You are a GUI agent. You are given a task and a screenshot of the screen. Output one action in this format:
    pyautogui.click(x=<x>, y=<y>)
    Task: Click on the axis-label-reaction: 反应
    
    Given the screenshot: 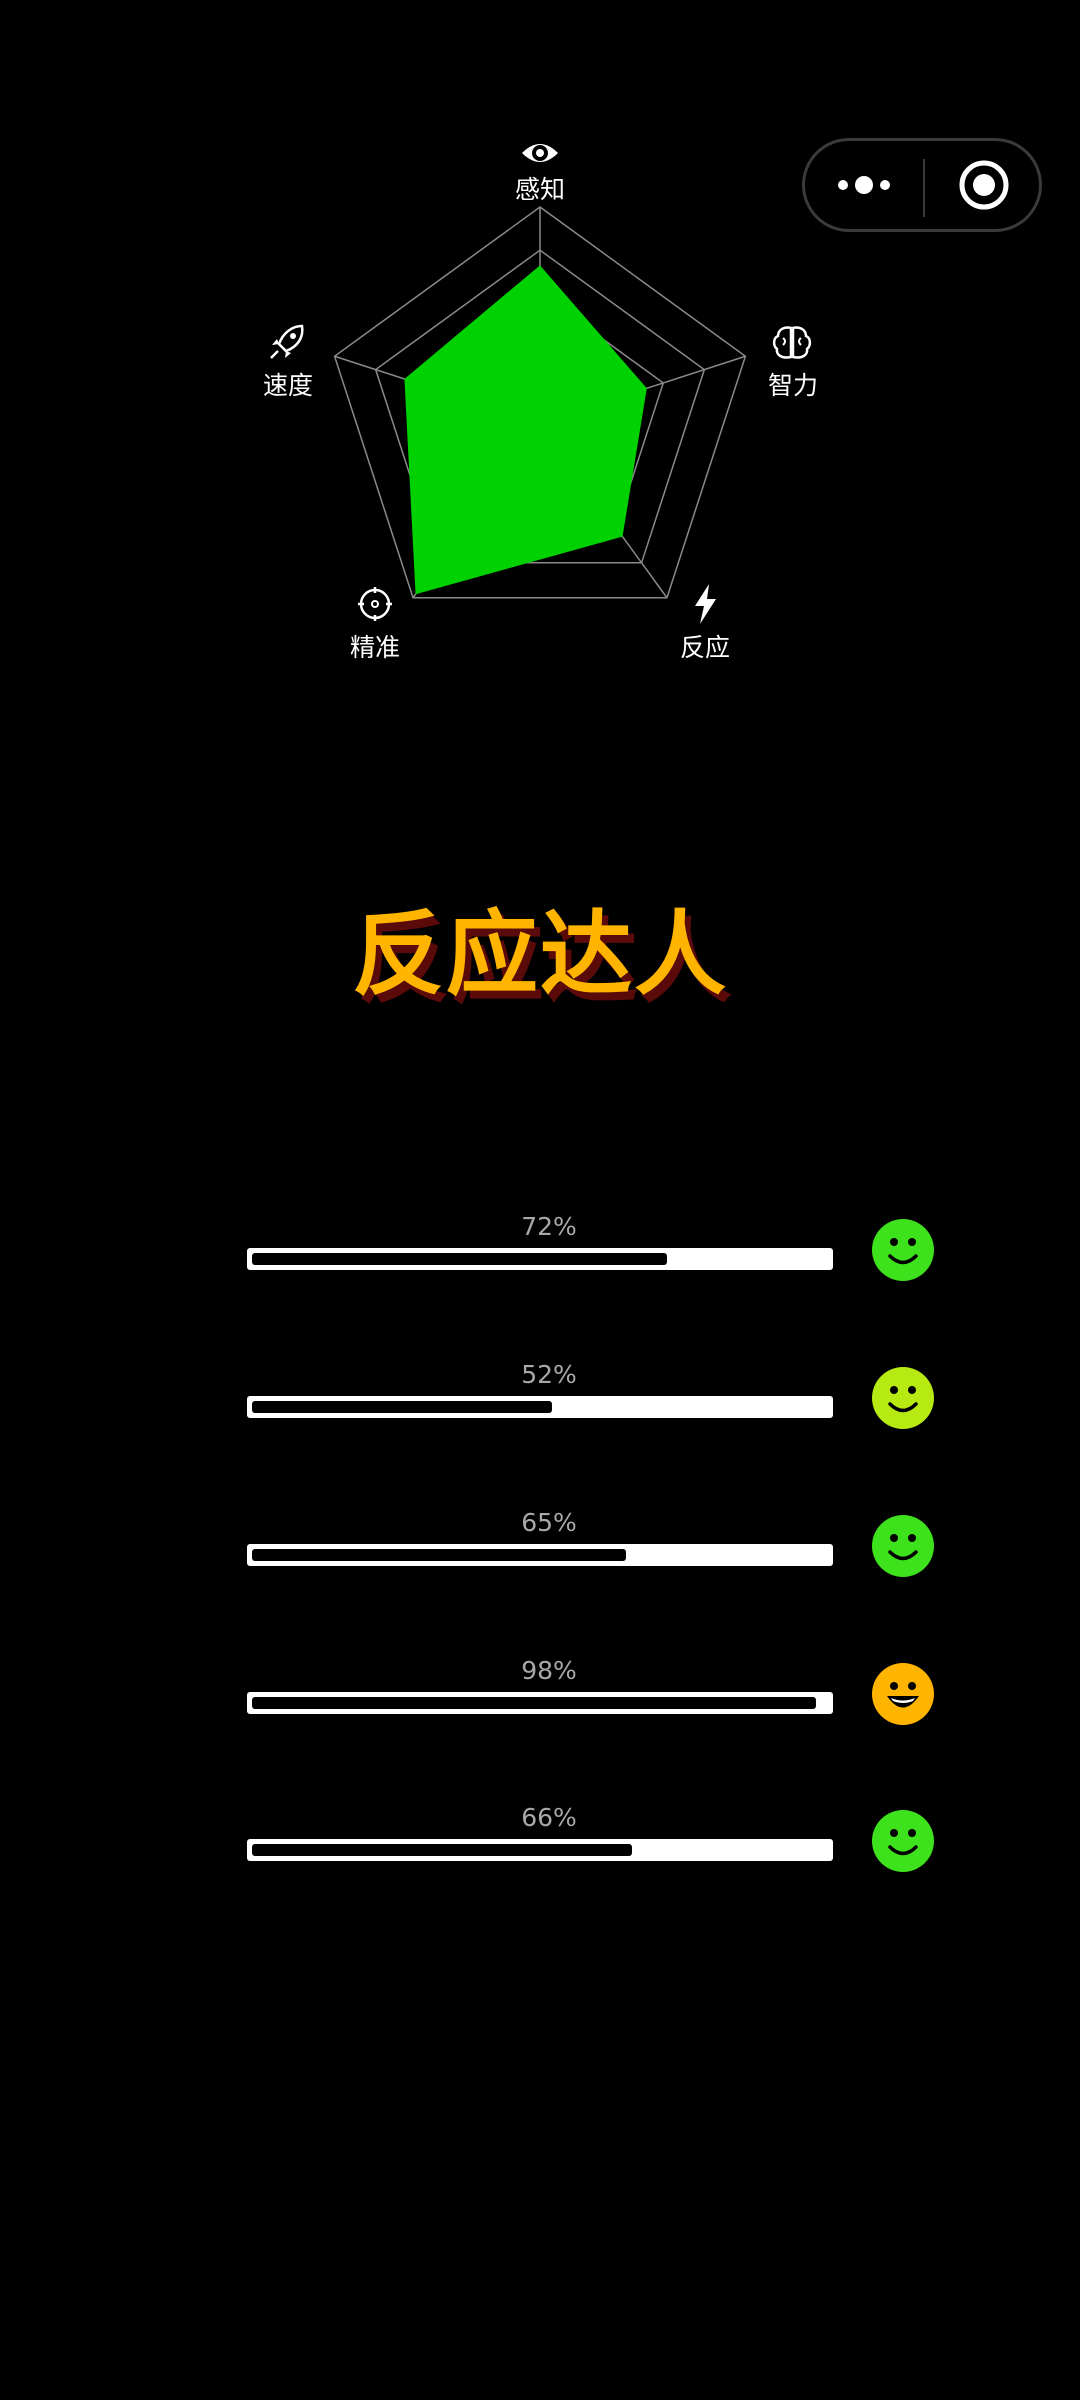 What is the action you would take?
    pyautogui.click(x=704, y=647)
    